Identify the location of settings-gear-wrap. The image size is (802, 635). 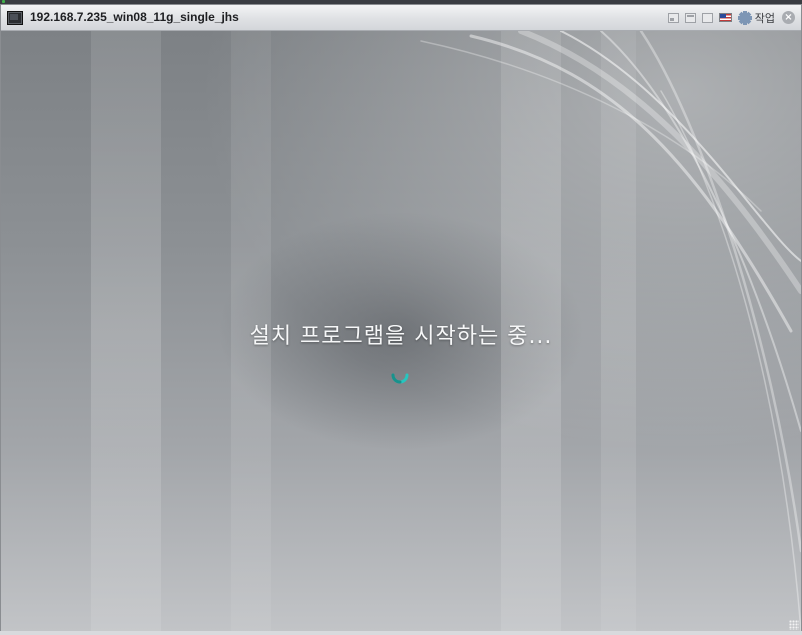
(742, 17).